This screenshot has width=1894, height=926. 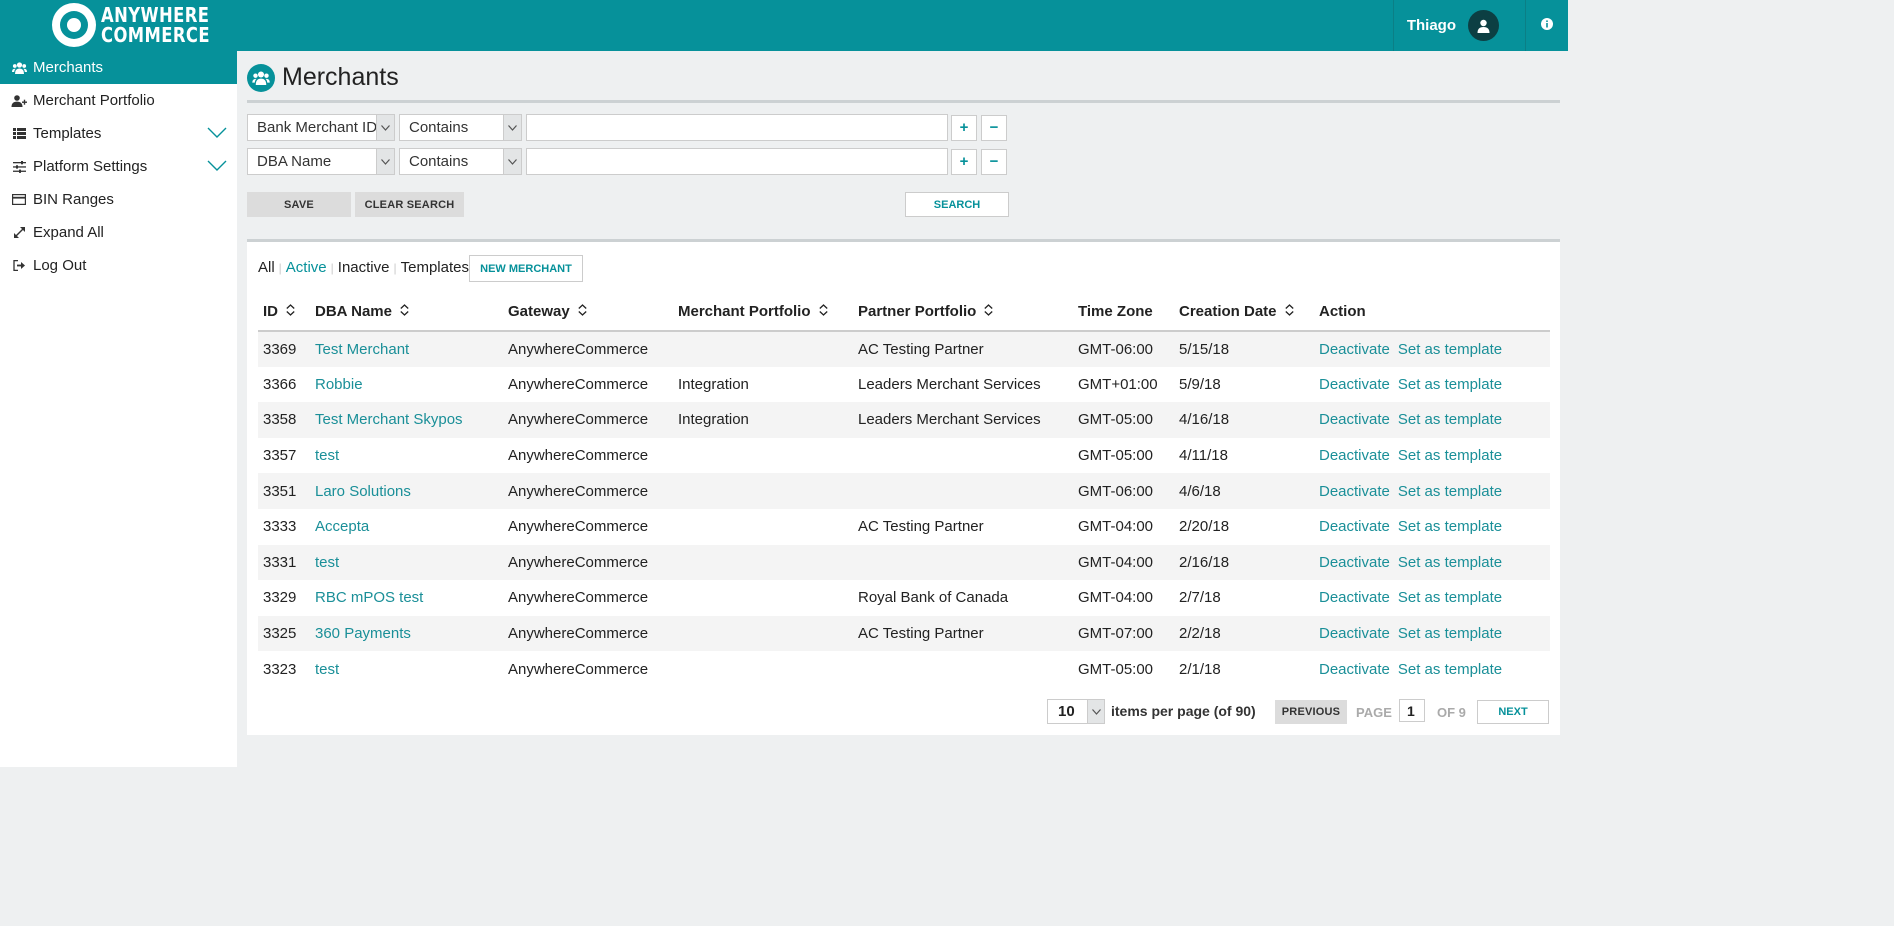 What do you see at coordinates (406, 633) in the screenshot?
I see `cell-dba-name: 360 Payments` at bounding box center [406, 633].